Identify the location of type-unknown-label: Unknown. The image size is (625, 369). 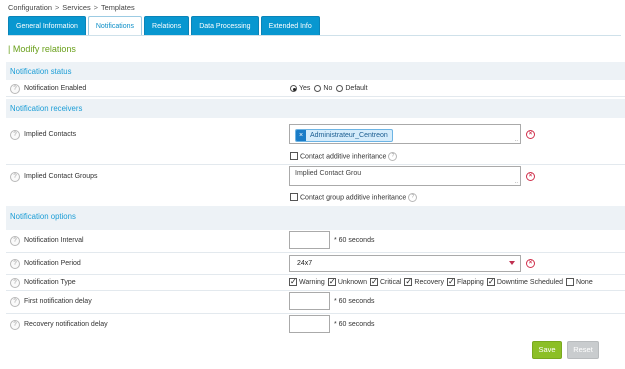
(352, 282).